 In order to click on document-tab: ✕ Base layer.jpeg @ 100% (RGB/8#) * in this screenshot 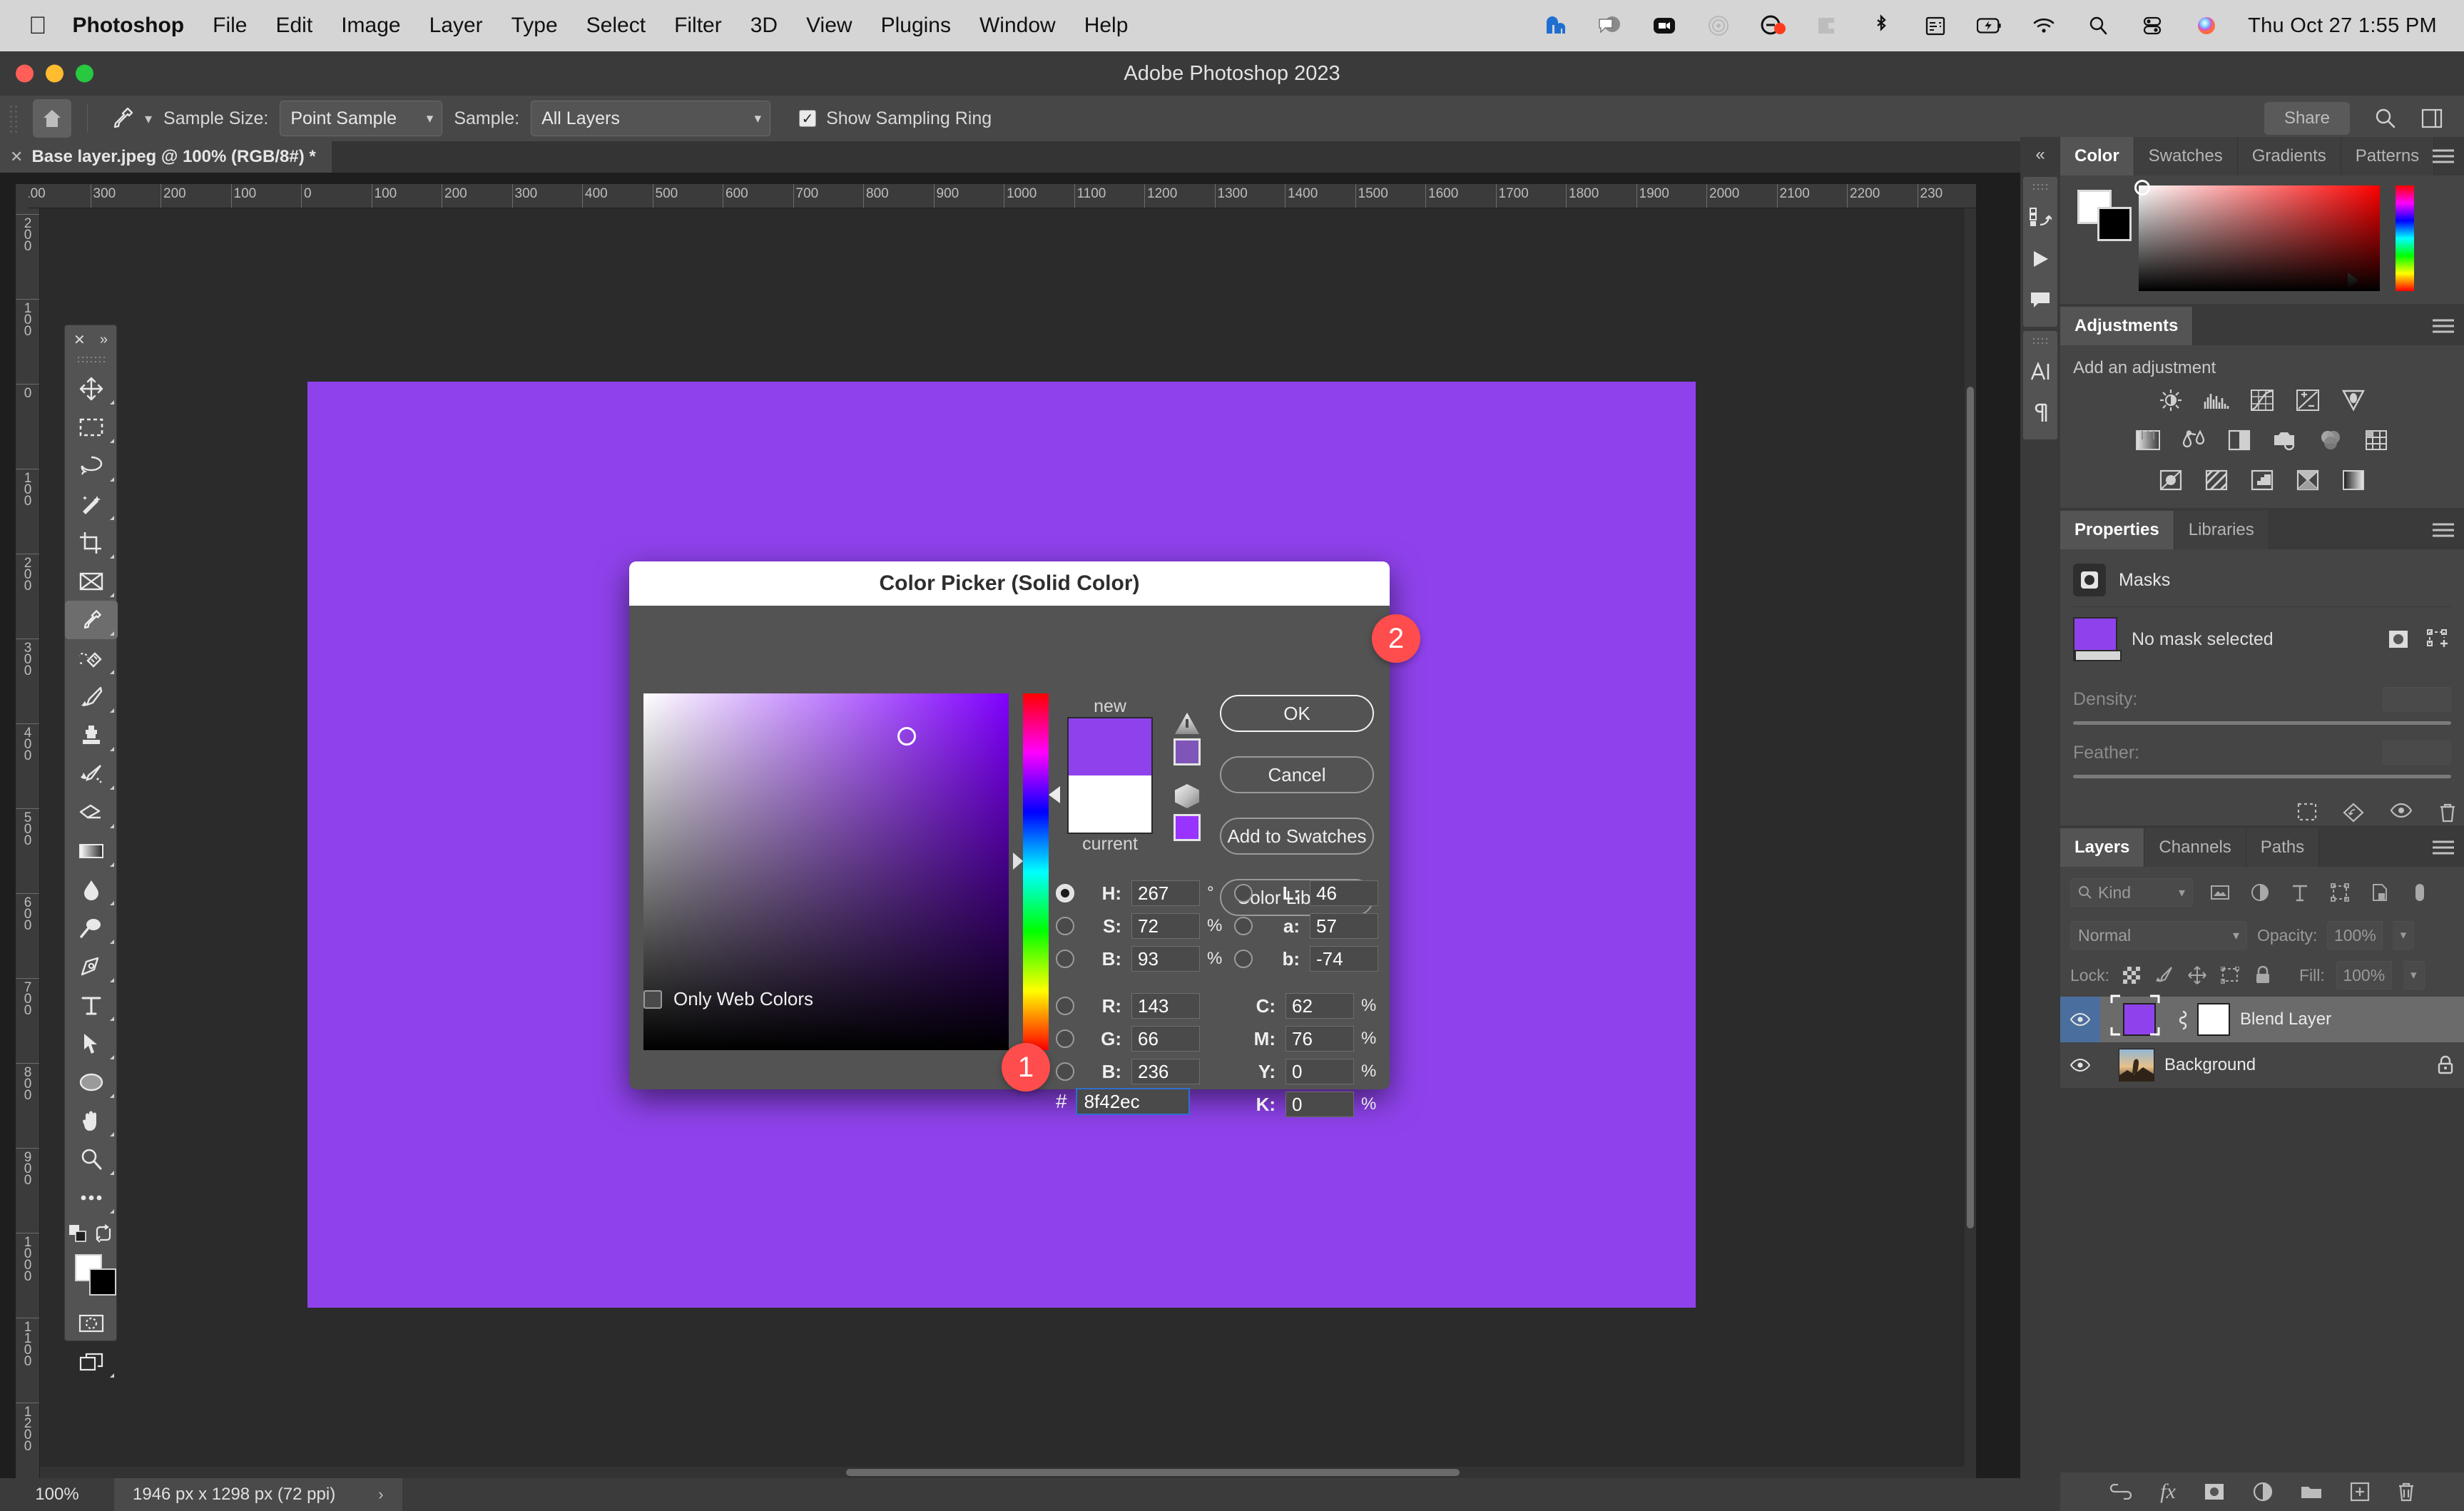, I will do `click(166, 157)`.